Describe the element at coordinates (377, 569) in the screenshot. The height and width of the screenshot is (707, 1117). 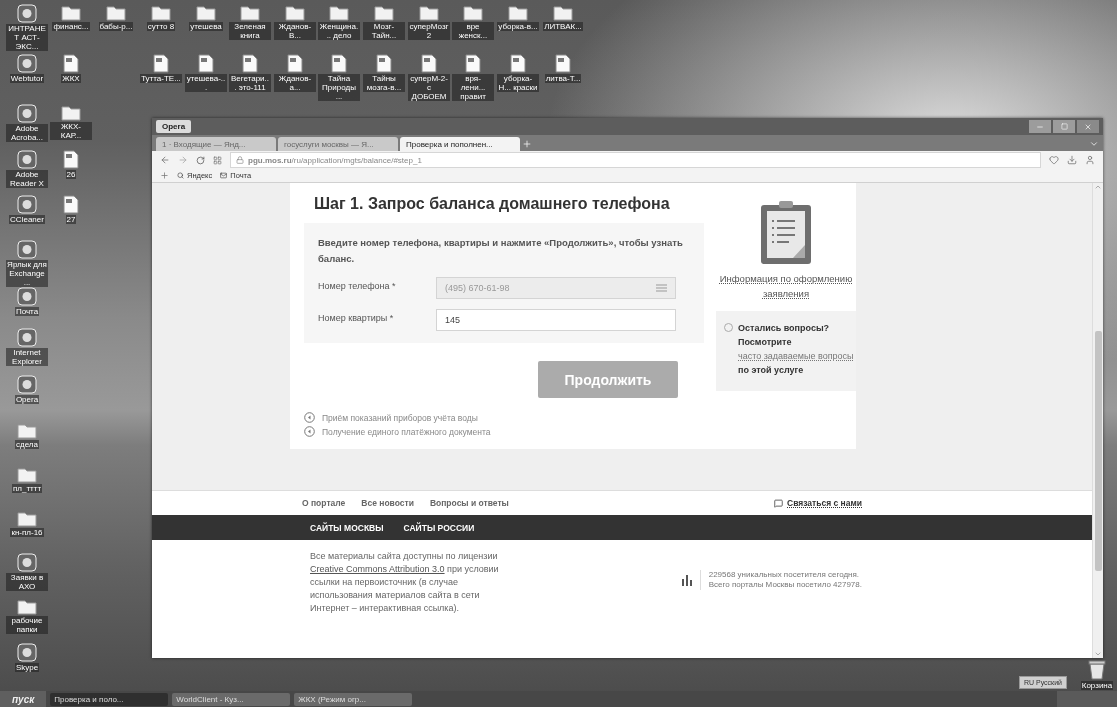
I see `license-link: Creative Commons Attribution 3.0` at that location.